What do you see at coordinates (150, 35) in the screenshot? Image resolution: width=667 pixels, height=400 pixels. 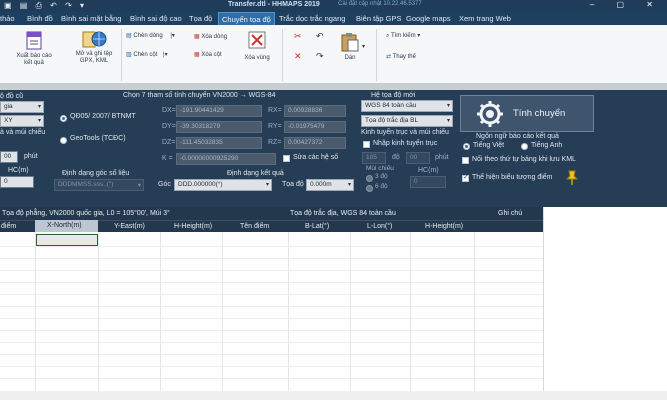 I see `insert-row-button: ▤ Chèn dòng |▾` at bounding box center [150, 35].